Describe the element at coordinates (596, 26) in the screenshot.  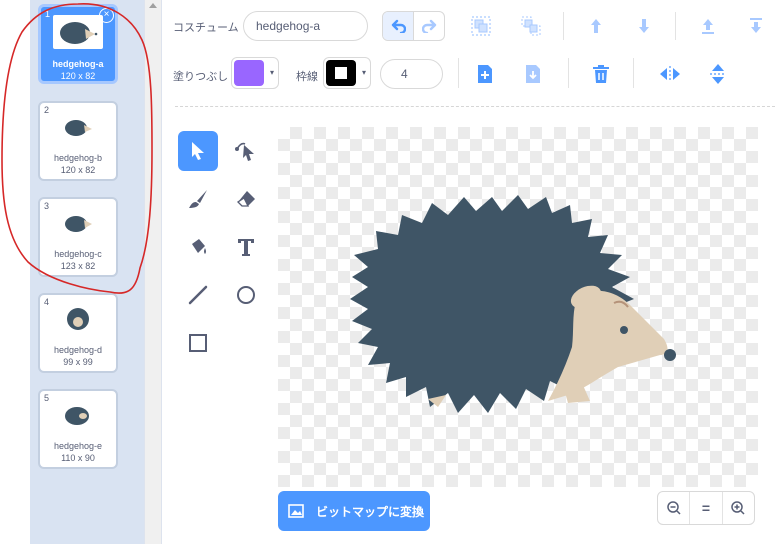
I see `forward-button` at that location.